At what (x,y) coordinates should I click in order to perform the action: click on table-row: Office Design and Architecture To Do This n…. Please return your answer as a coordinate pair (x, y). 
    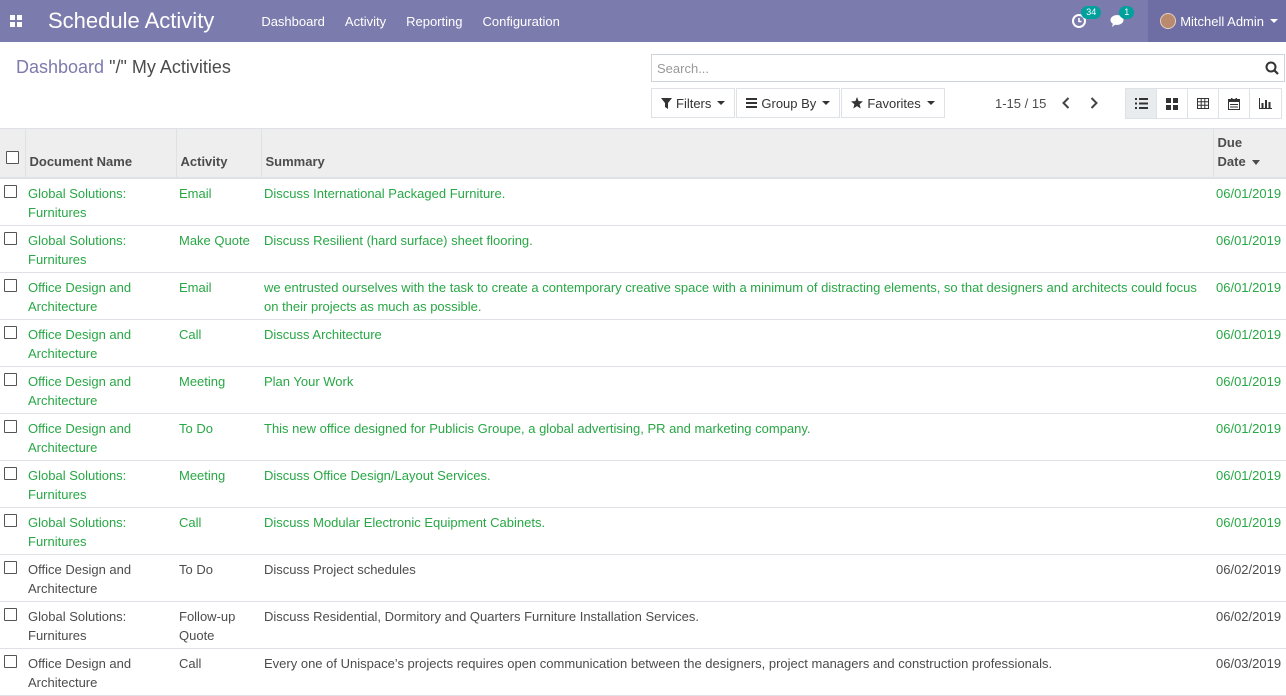
    Looking at the image, I should click on (643, 437).